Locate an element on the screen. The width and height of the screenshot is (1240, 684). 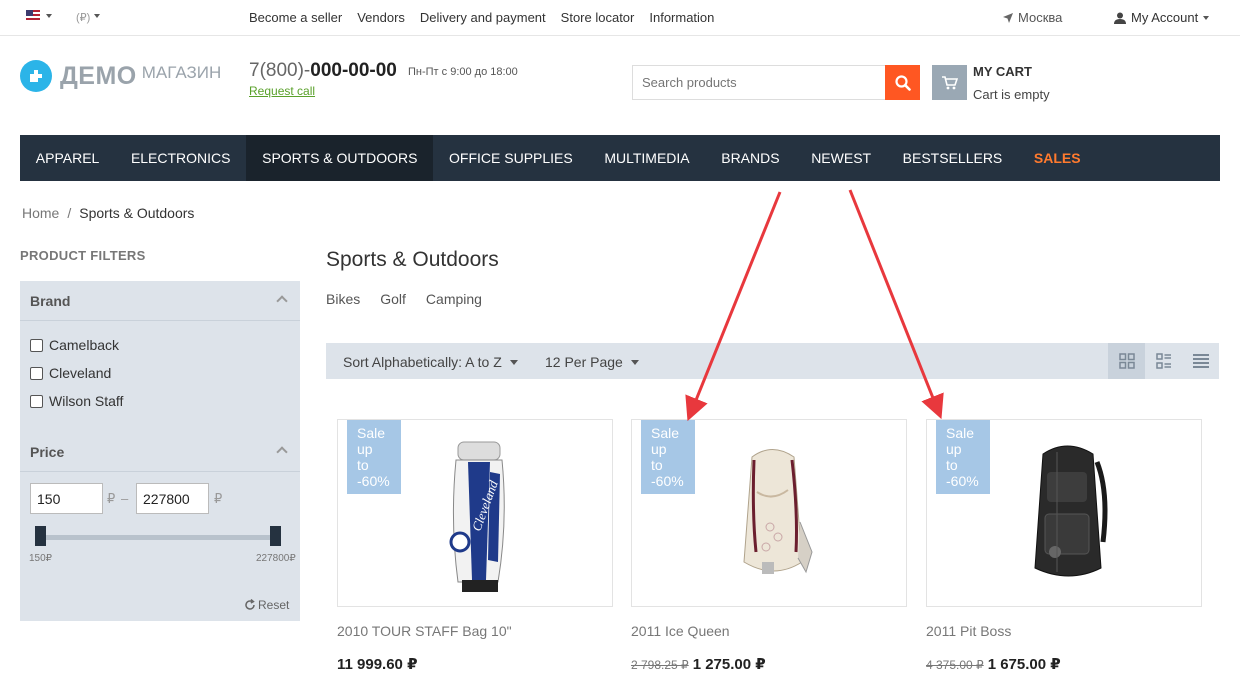
old-price: 2 798.25 ₽ is located at coordinates (660, 665).